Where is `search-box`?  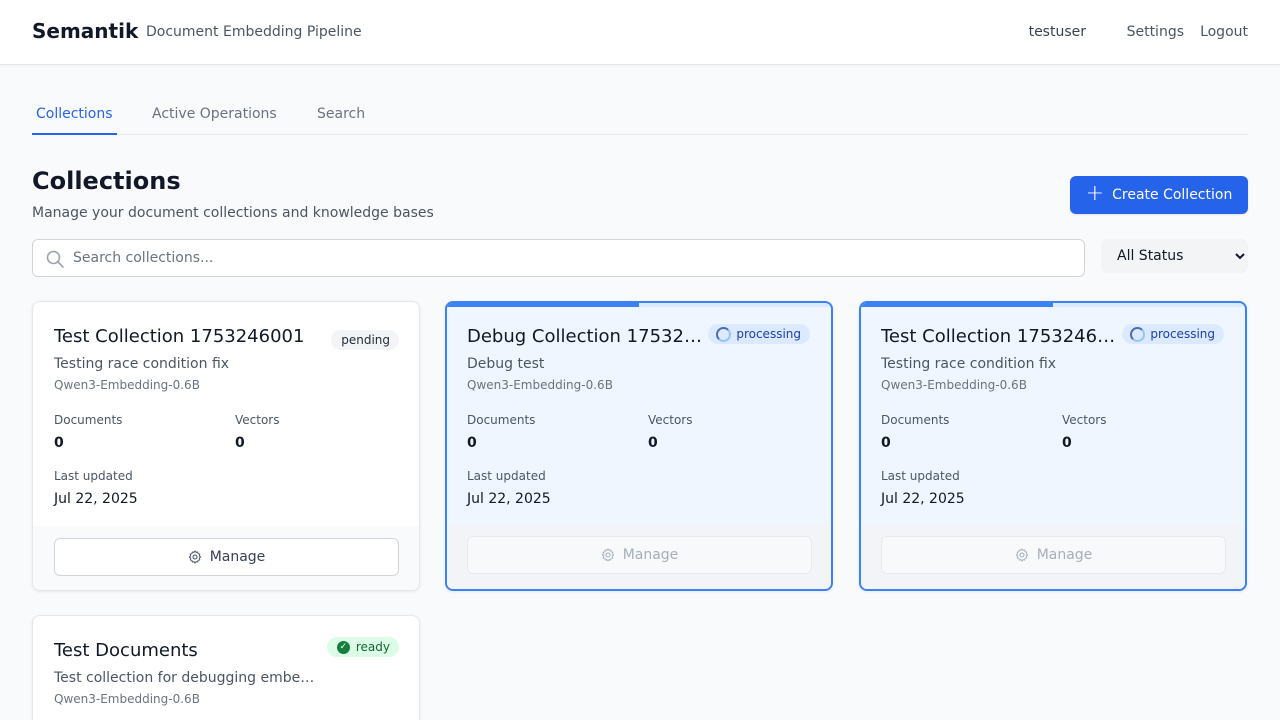
search-box is located at coordinates (558, 258).